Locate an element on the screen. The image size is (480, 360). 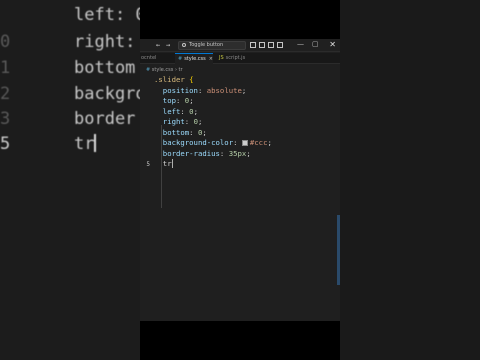
title-bar: ← → Toggle button — ▢ ✕ is located at coordinates (240, 45).